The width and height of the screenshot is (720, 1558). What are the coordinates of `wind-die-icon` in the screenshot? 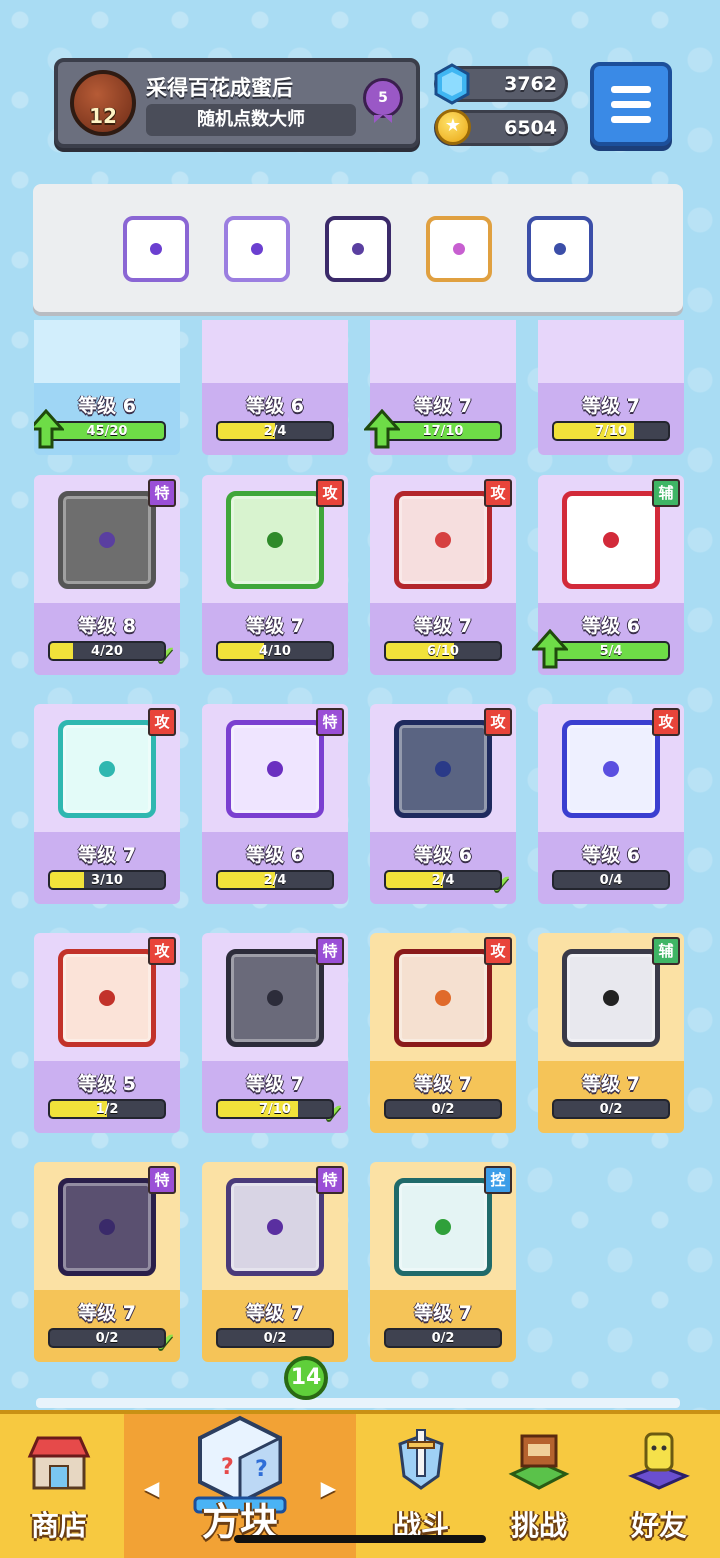 It's located at (107, 769).